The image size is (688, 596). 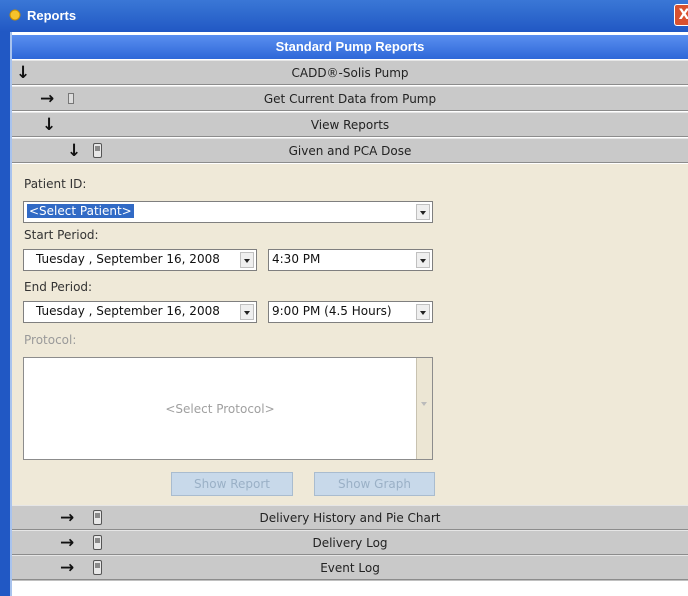 I want to click on start-date-value: Tuesday , September 16, 2008, so click(x=128, y=259).